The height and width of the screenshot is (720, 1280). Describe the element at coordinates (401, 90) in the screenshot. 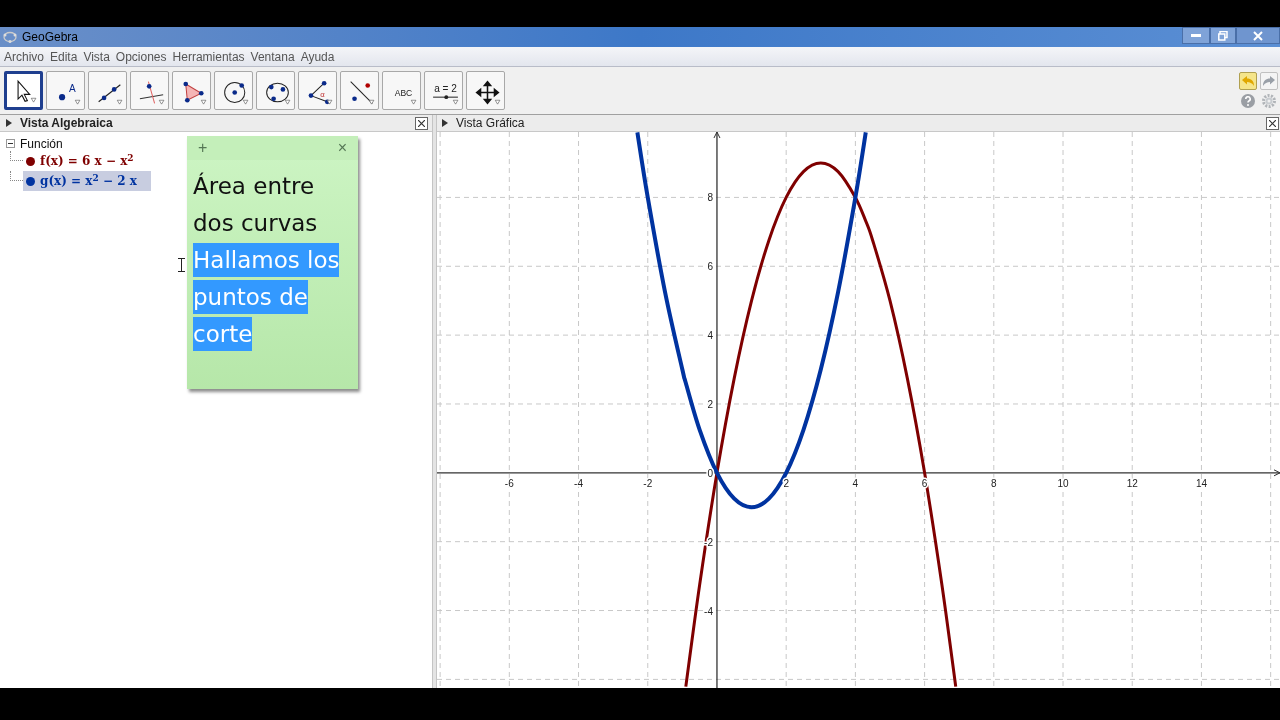

I see `tool-button: ABC` at that location.